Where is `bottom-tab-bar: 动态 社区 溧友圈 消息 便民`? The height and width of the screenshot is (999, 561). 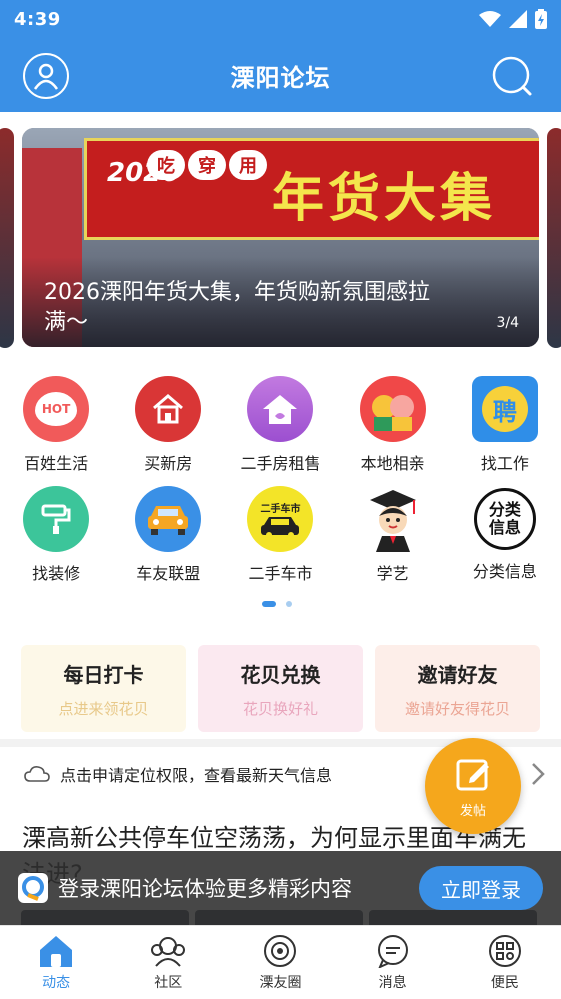 bottom-tab-bar: 动态 社区 溧友圈 消息 便民 is located at coordinates (280, 962).